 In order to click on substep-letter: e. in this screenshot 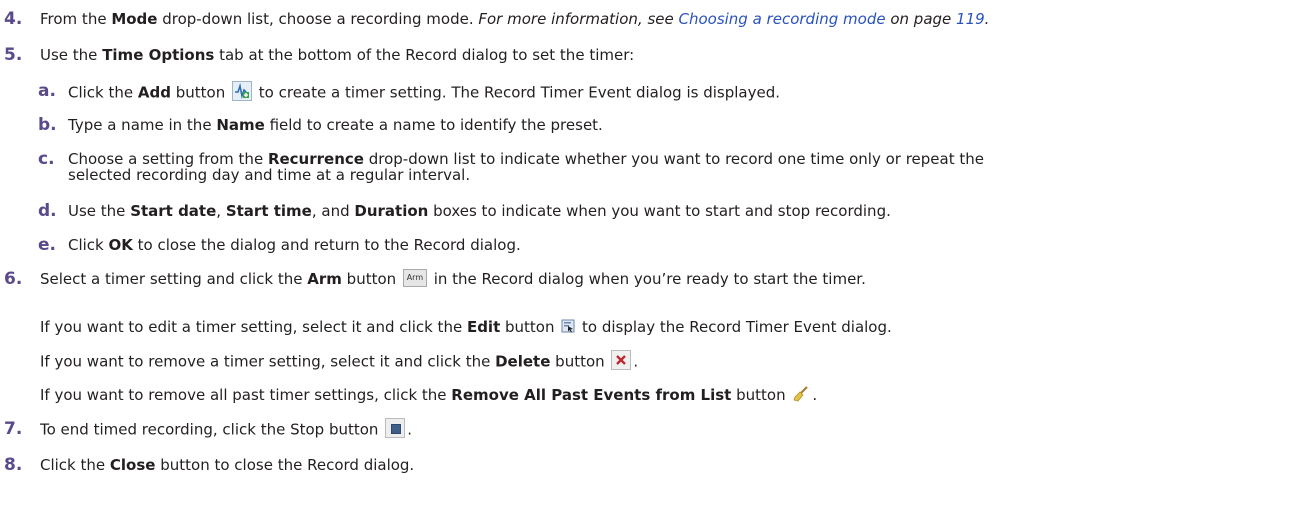, I will do `click(47, 245)`.